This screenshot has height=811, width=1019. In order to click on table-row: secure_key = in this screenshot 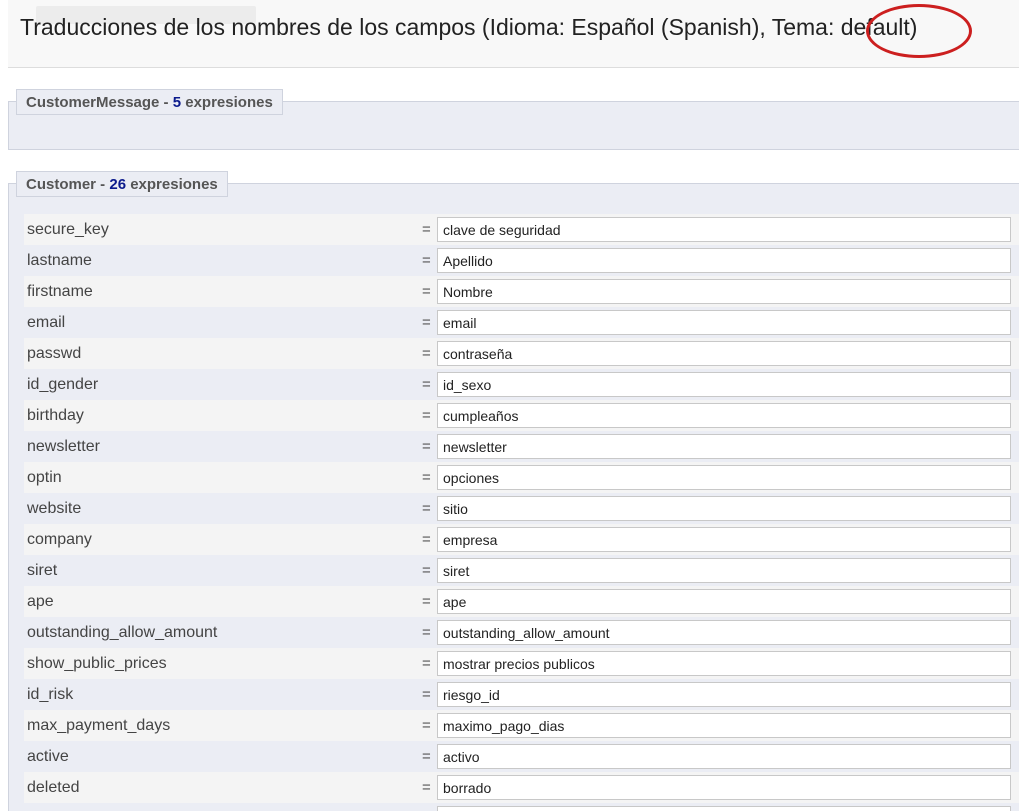, I will do `click(521, 229)`.